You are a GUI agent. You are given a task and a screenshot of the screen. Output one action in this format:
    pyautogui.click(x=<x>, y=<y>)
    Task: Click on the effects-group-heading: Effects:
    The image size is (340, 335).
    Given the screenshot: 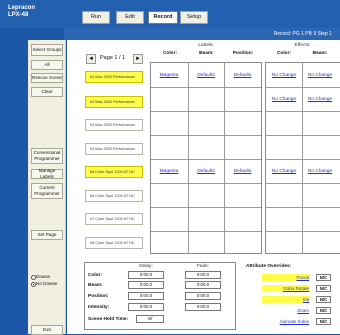 What is the action you would take?
    pyautogui.click(x=302, y=45)
    